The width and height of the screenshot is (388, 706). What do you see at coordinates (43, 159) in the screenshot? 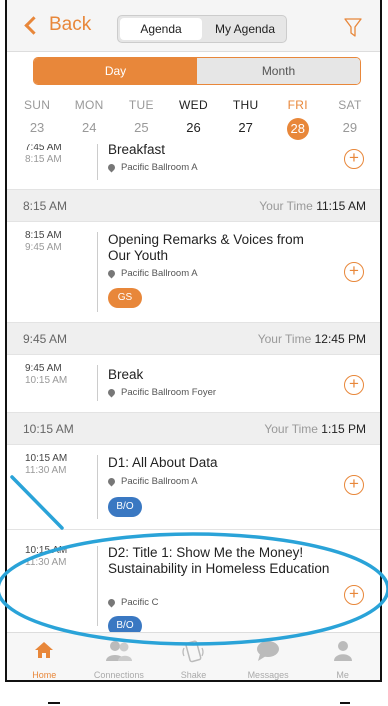
I see `session-end-time: 8:15 AM` at bounding box center [43, 159].